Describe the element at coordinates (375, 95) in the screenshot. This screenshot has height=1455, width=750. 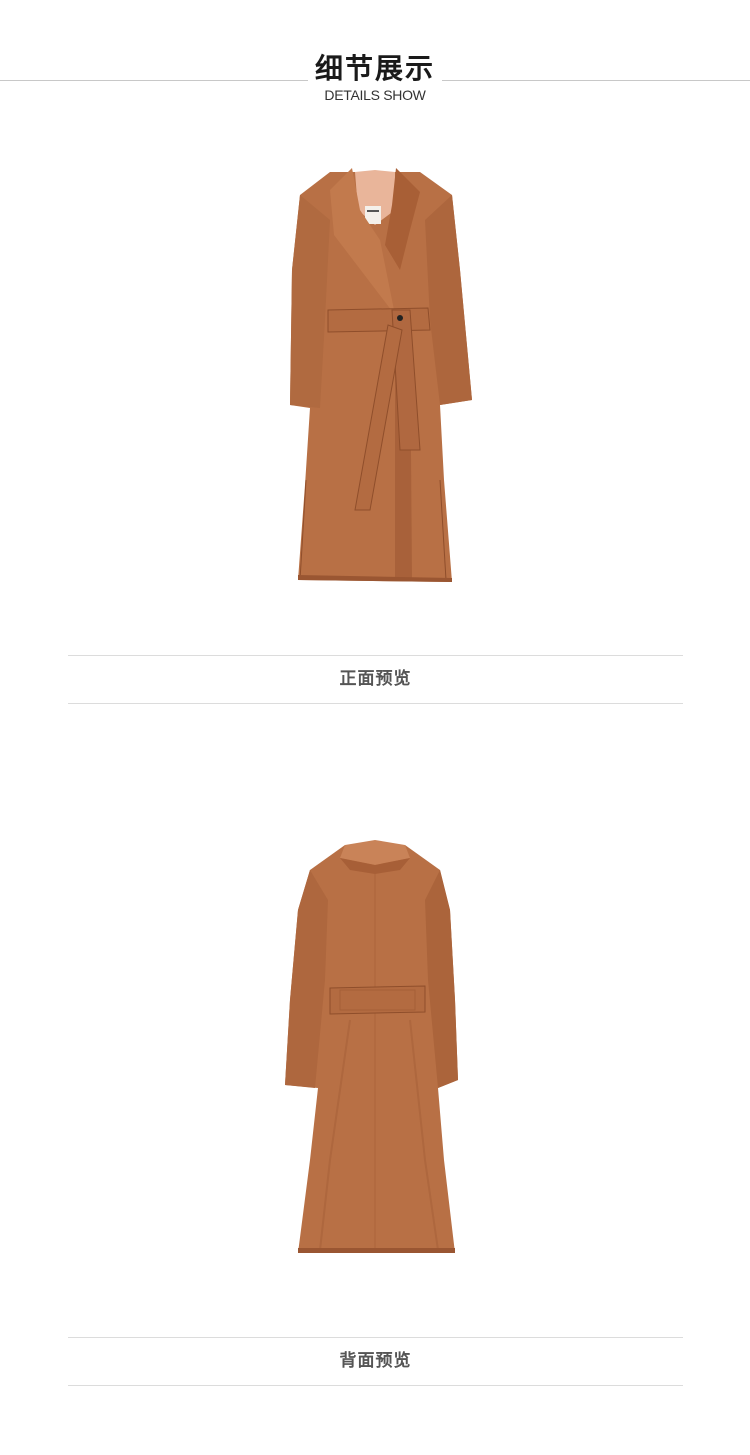
I see `section-subtitle: DETAILS SHOW` at that location.